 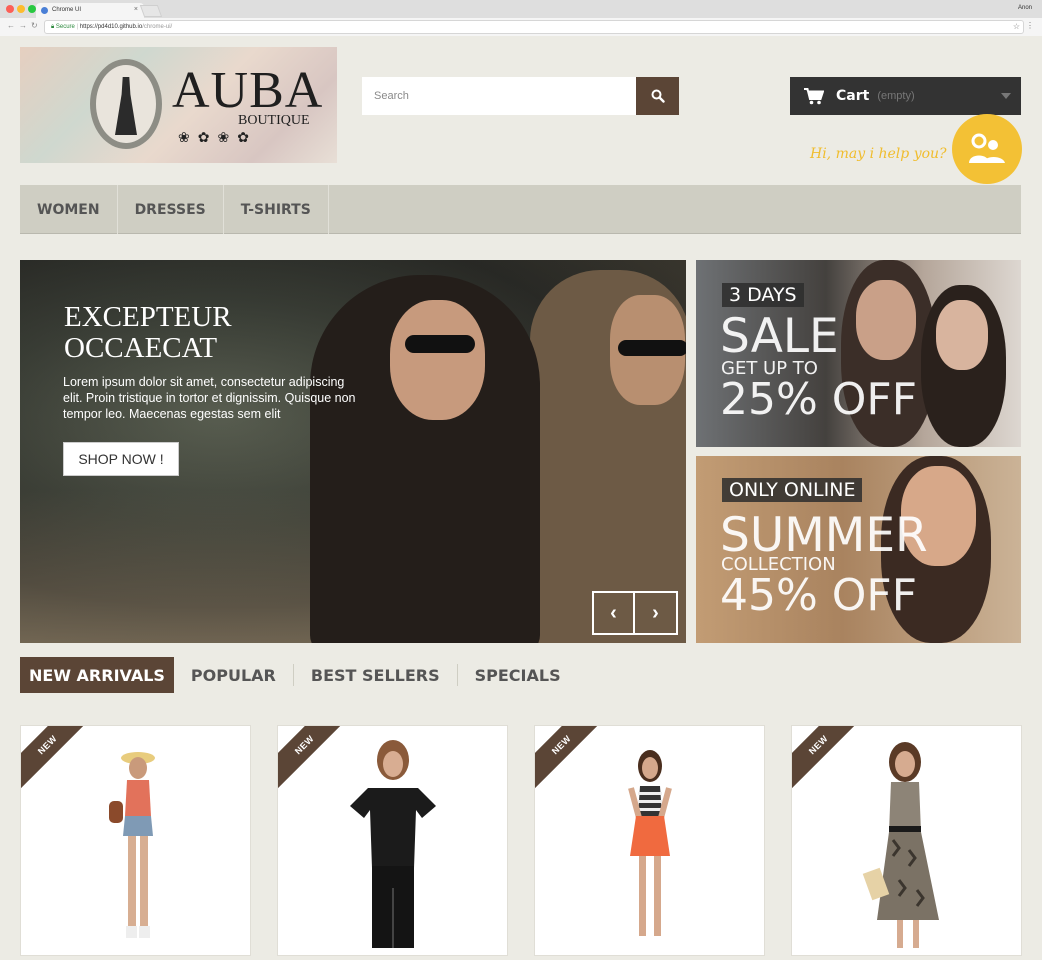 I want to click on search-input, so click(x=499, y=96).